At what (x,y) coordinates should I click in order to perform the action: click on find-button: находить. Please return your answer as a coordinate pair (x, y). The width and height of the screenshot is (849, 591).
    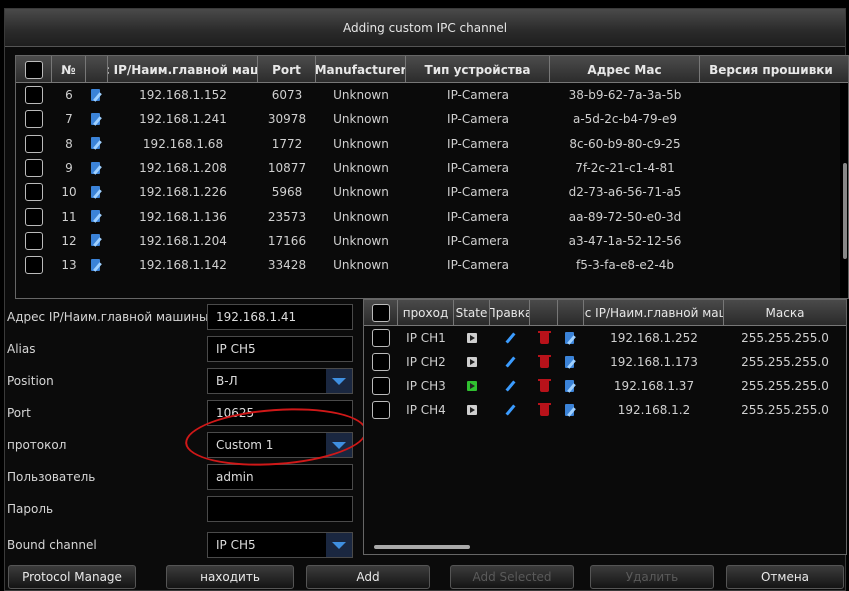
    Looking at the image, I should click on (230, 577).